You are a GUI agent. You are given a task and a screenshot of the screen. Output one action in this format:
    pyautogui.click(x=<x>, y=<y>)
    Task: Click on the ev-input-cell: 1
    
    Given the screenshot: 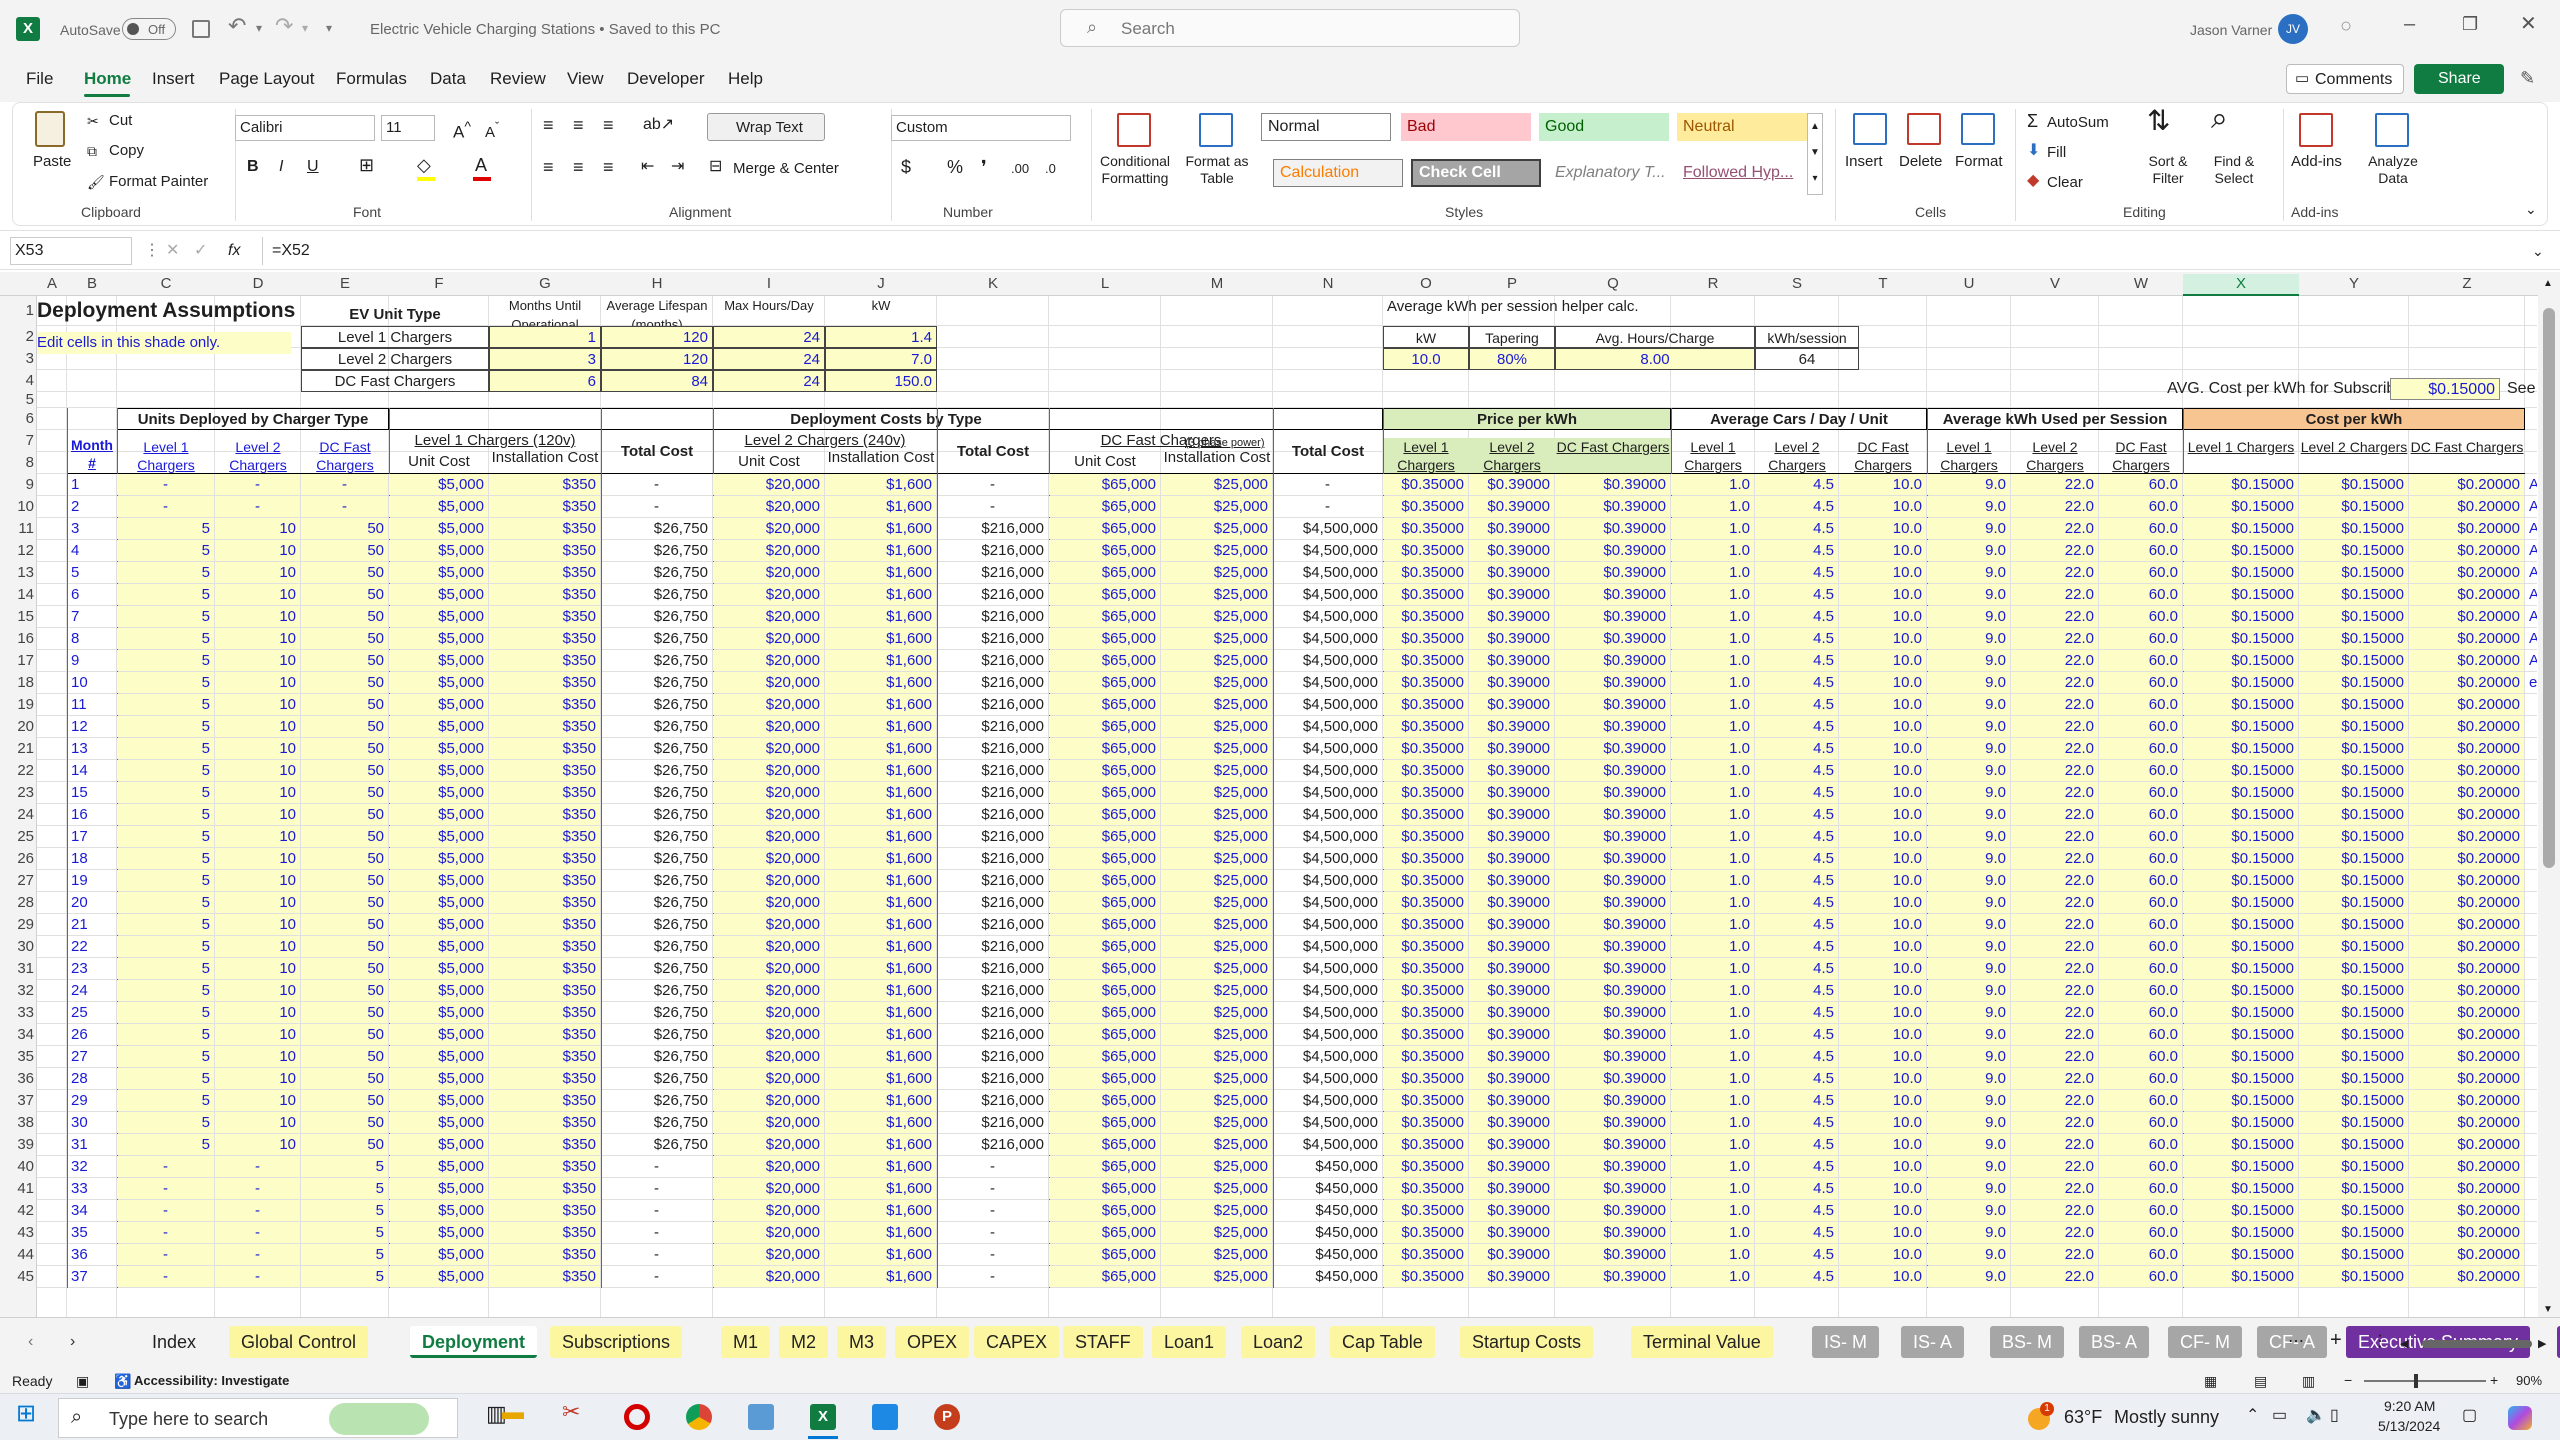 What is the action you would take?
    pyautogui.click(x=545, y=337)
    